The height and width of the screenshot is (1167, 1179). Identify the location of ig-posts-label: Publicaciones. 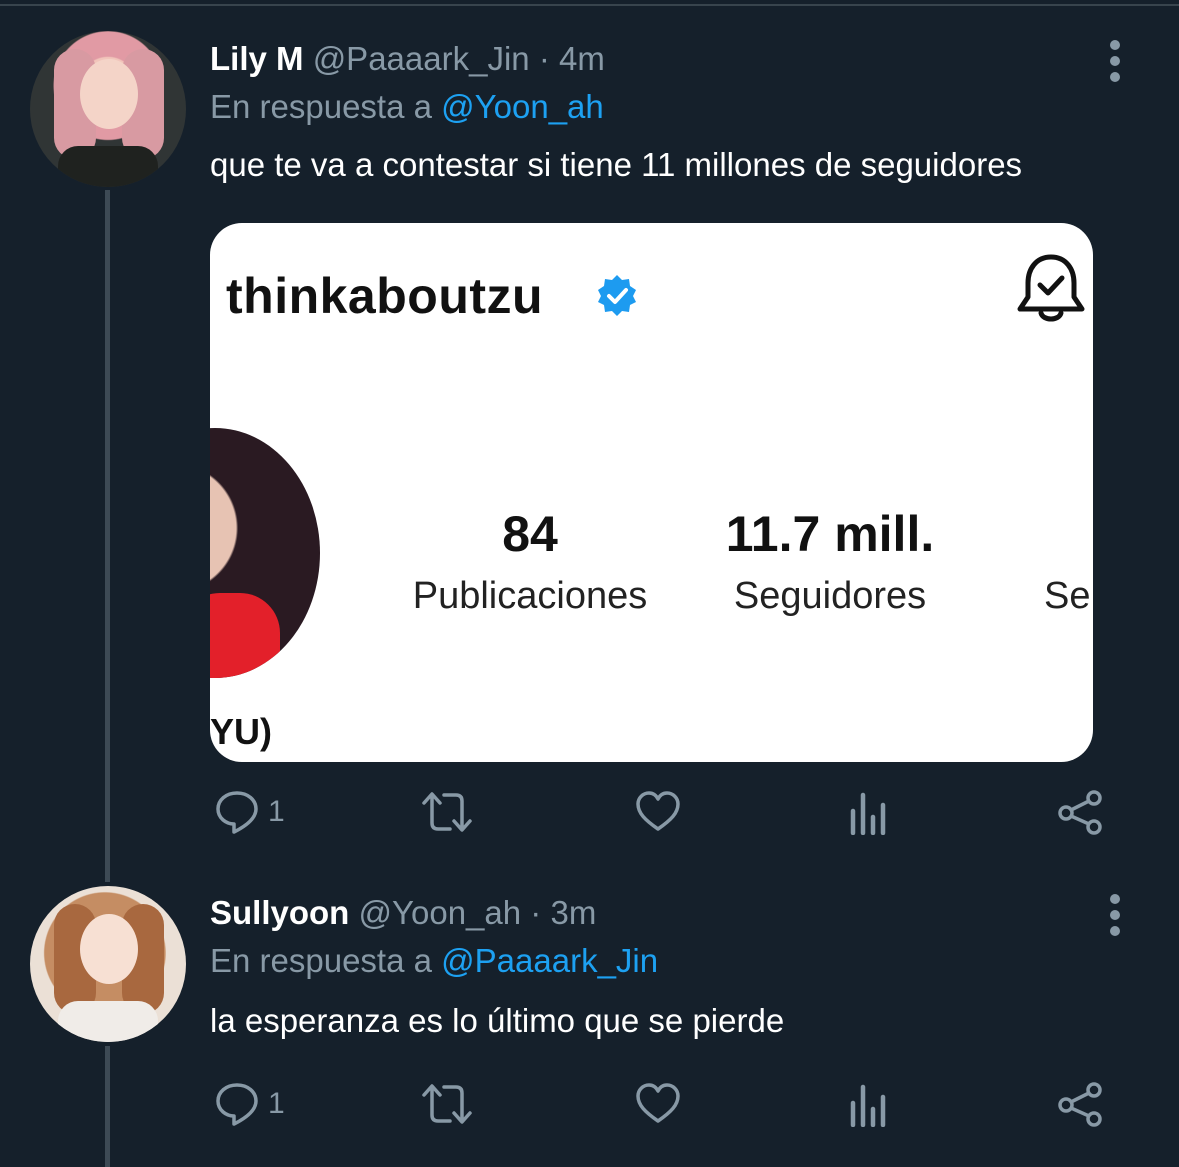
(530, 596).